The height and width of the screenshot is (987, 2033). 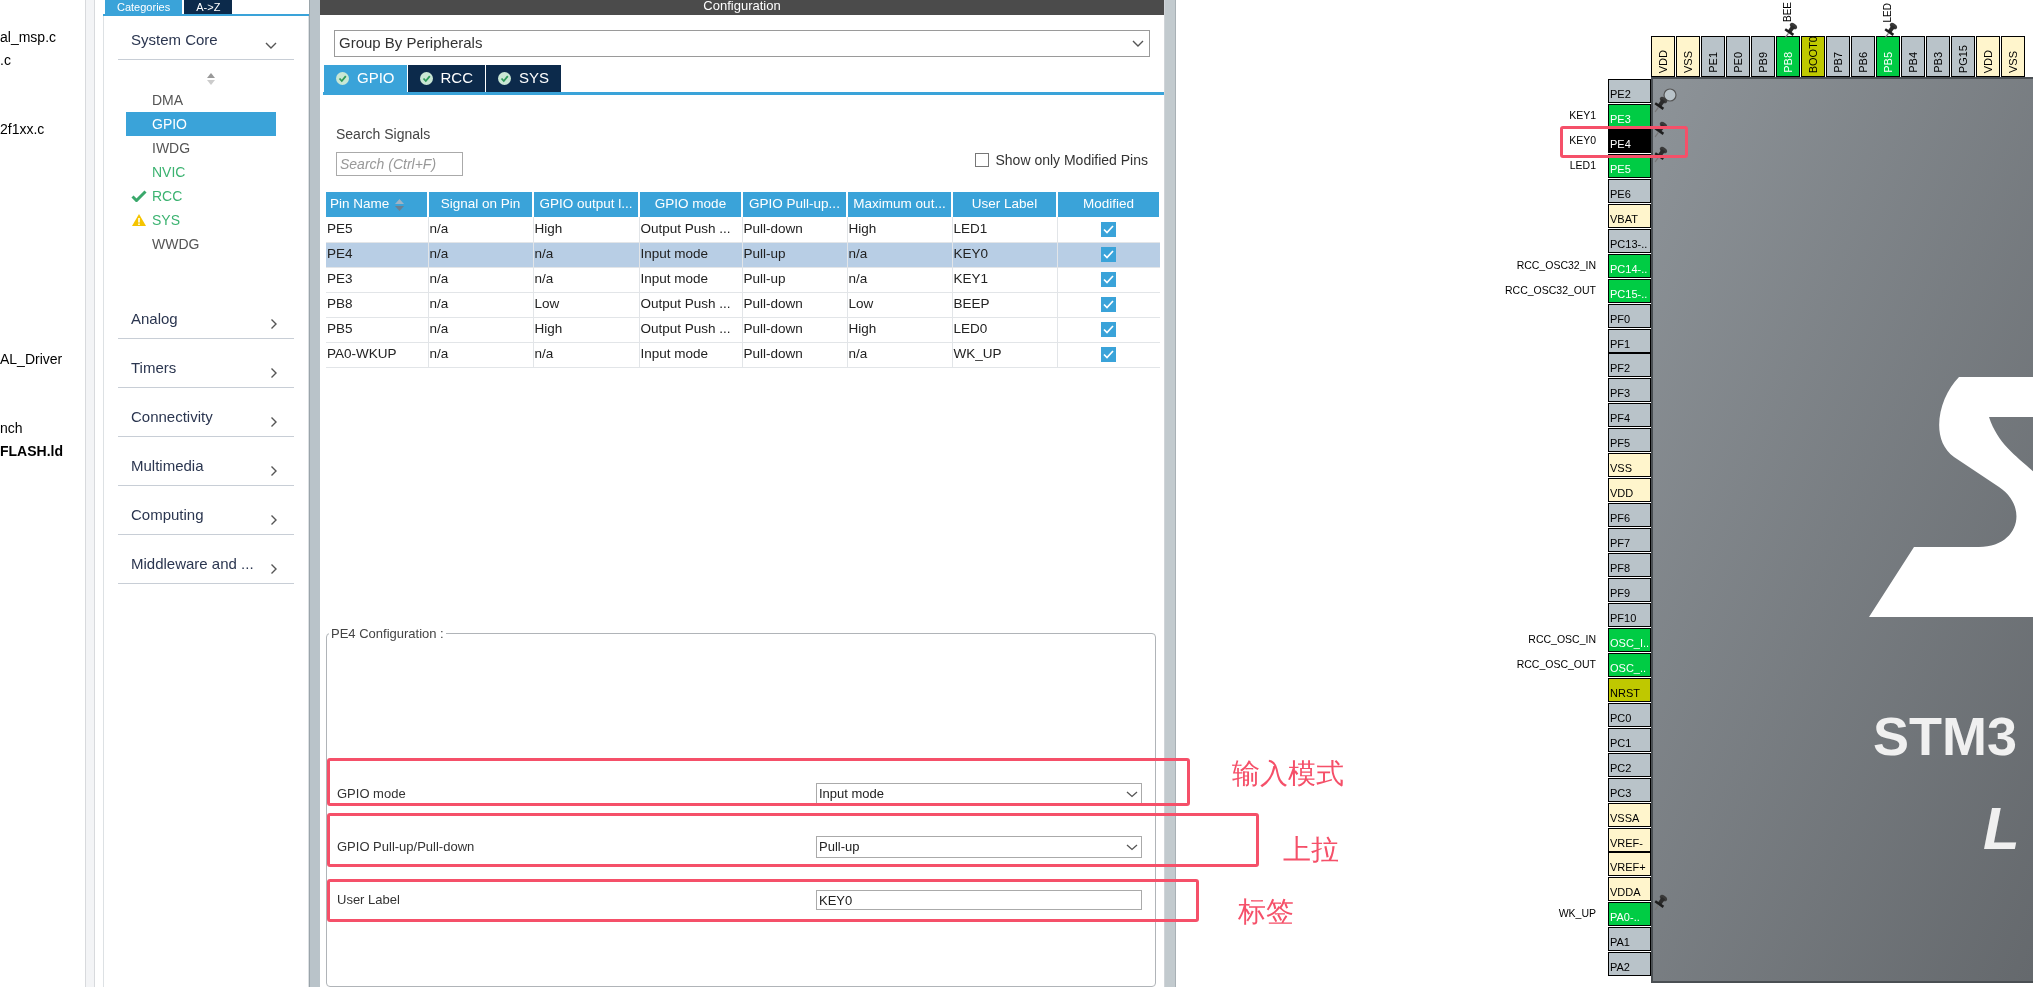 What do you see at coordinates (1713, 56) in the screenshot?
I see `chip-pin: PE1` at bounding box center [1713, 56].